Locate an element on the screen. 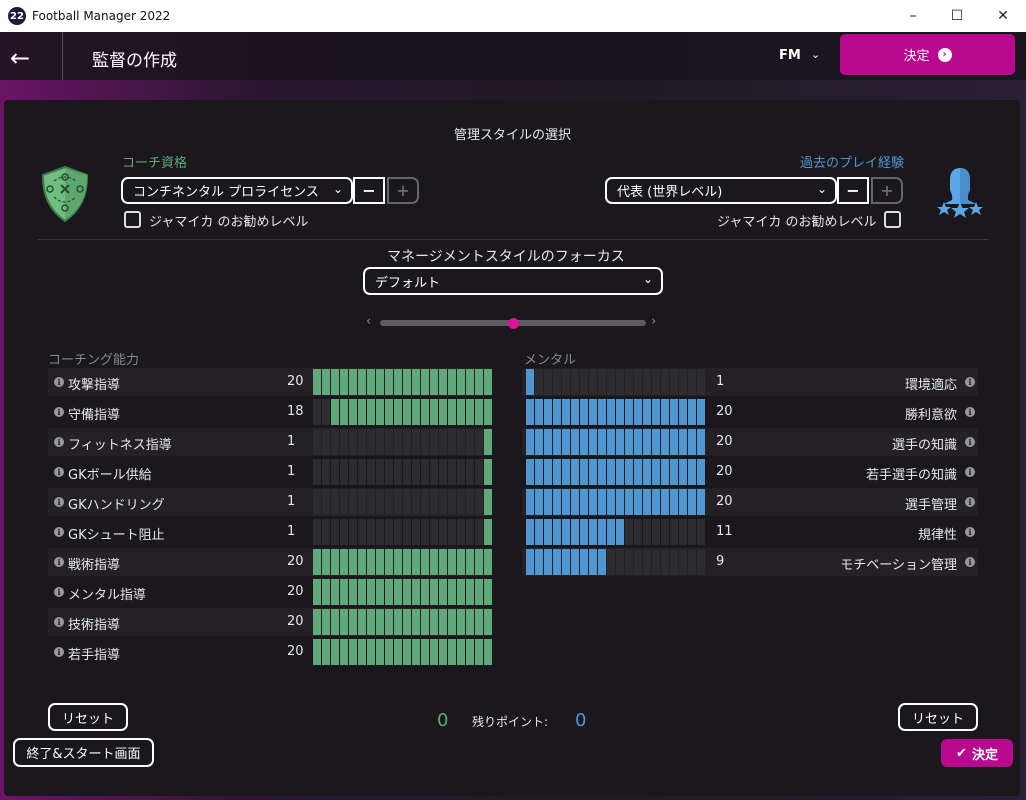 Image resolution: width=1026 pixels, height=800 pixels. coach-qualification-label: コーチ資格 is located at coordinates (155, 163).